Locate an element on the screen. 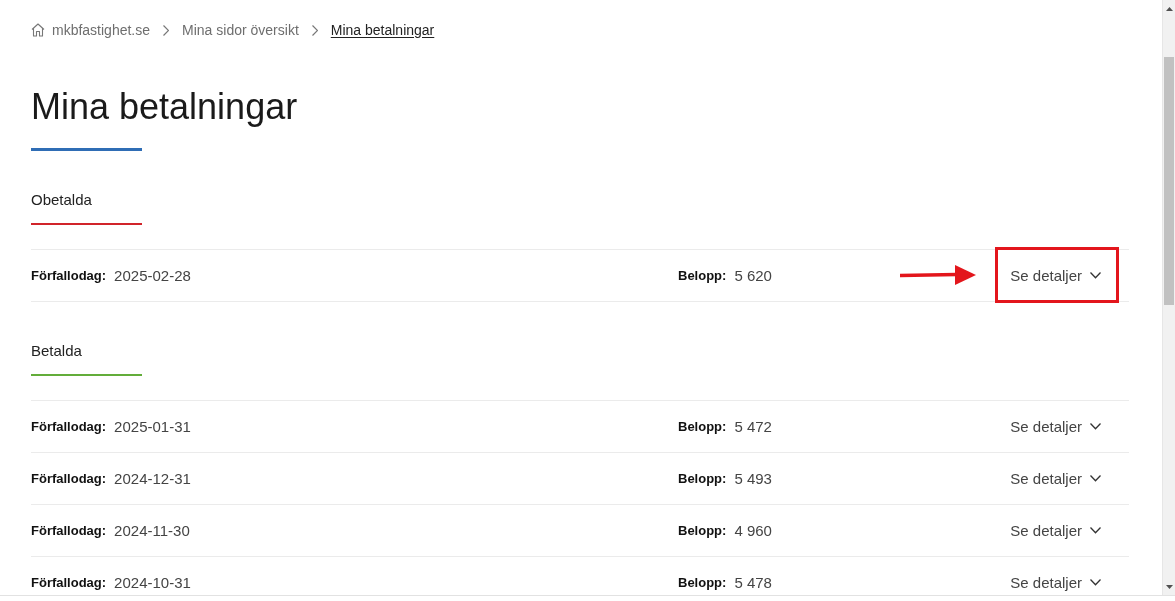  amount: 5 620 is located at coordinates (753, 275).